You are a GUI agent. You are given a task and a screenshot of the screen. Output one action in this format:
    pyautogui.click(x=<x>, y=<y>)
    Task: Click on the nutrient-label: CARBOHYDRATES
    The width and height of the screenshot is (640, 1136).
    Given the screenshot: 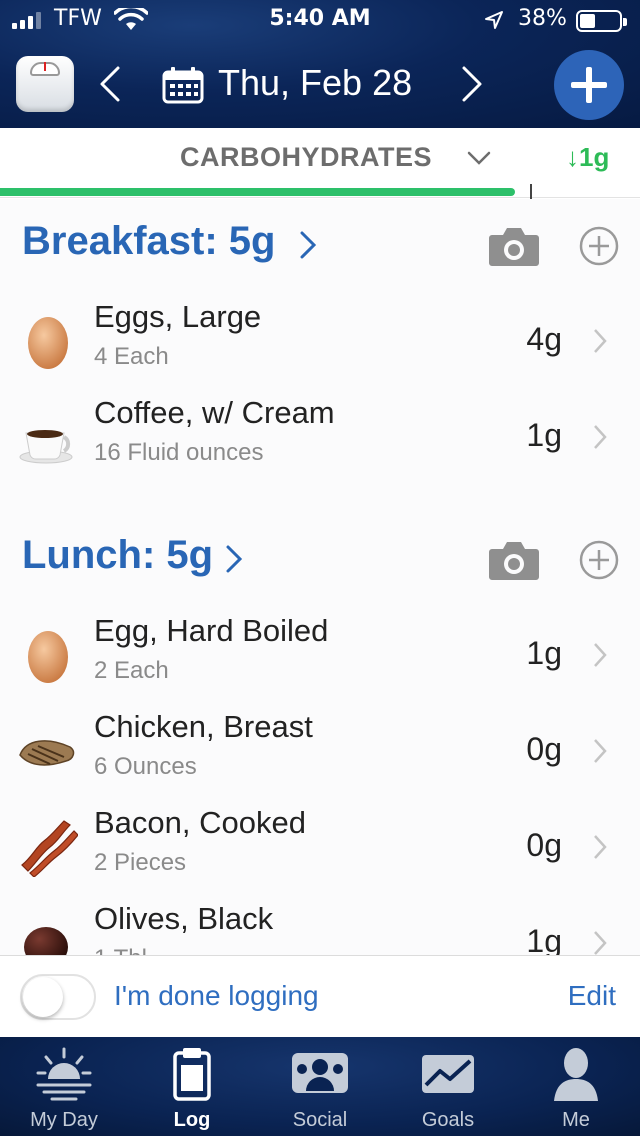 What is the action you would take?
    pyautogui.click(x=306, y=157)
    